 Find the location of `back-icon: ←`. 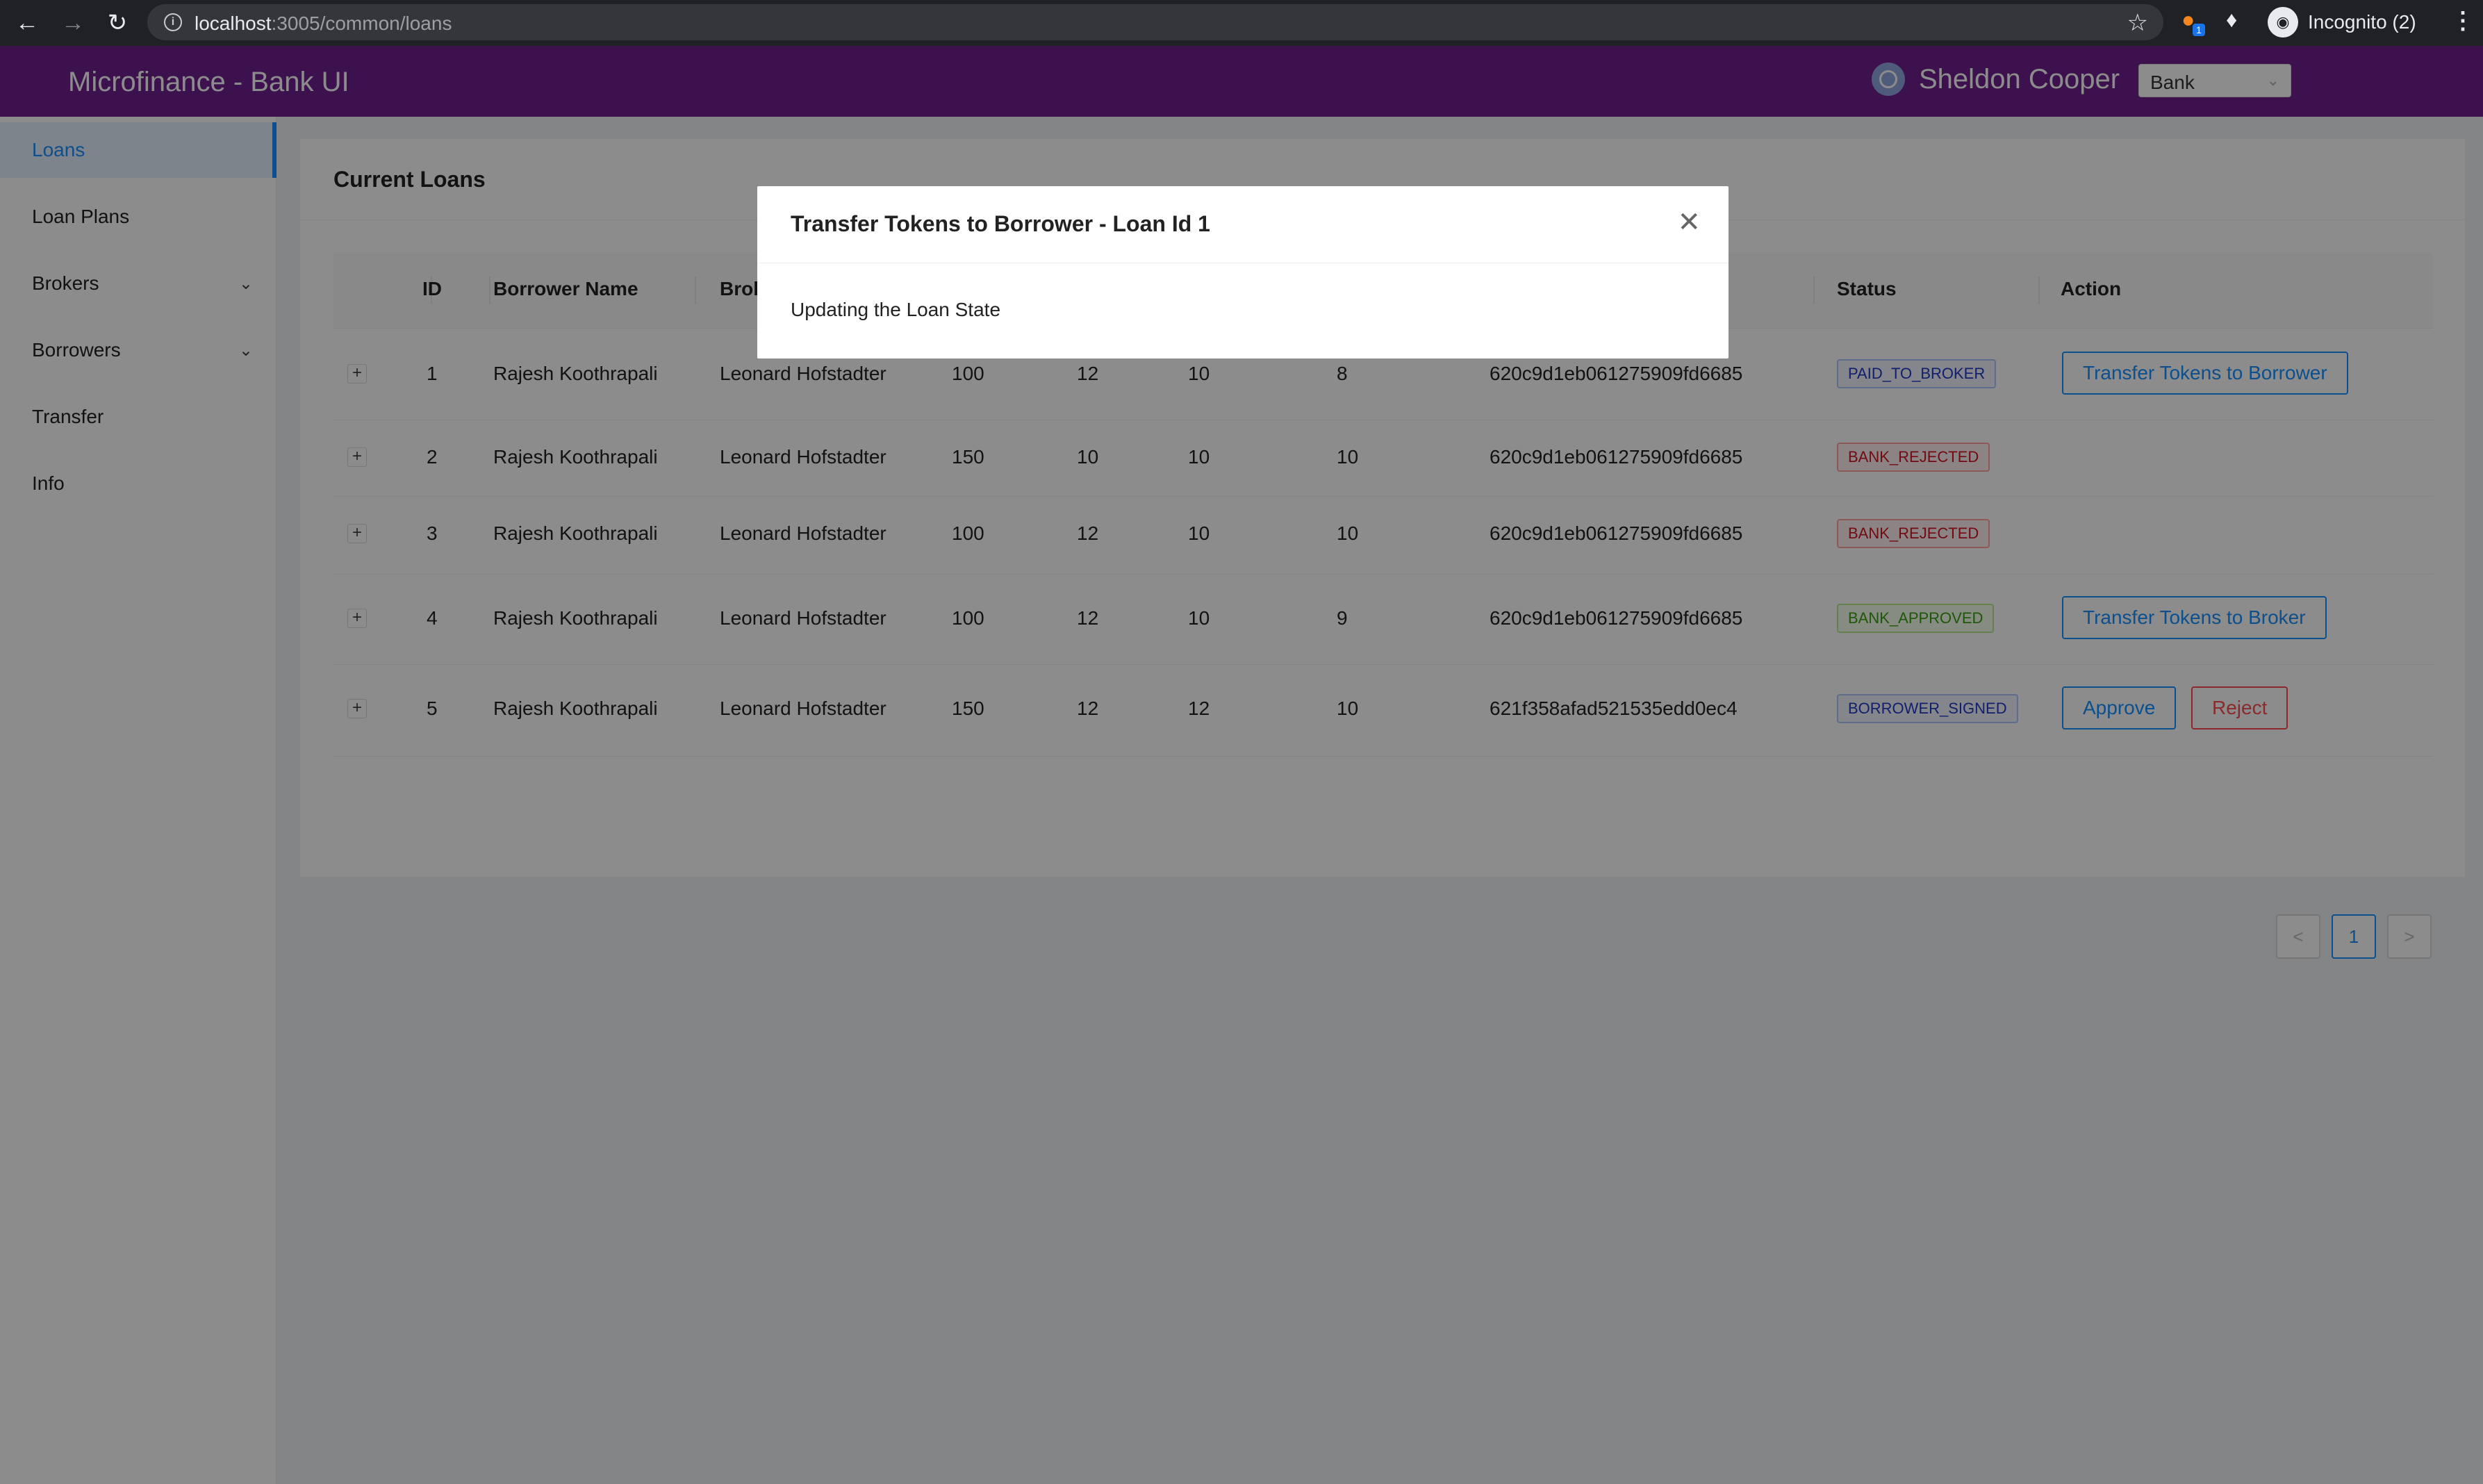

back-icon: ← is located at coordinates (27, 23).